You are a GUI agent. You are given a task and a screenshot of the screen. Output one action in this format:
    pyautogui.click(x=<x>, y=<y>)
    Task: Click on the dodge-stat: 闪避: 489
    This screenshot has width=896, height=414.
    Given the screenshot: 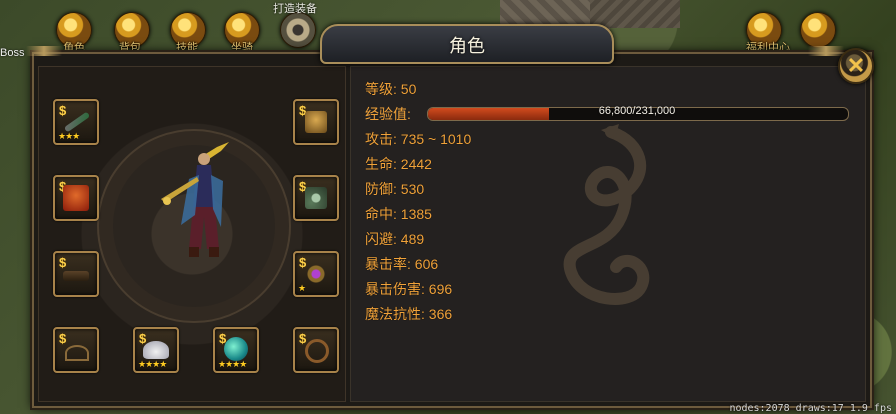 What is the action you would take?
    pyautogui.click(x=395, y=239)
    